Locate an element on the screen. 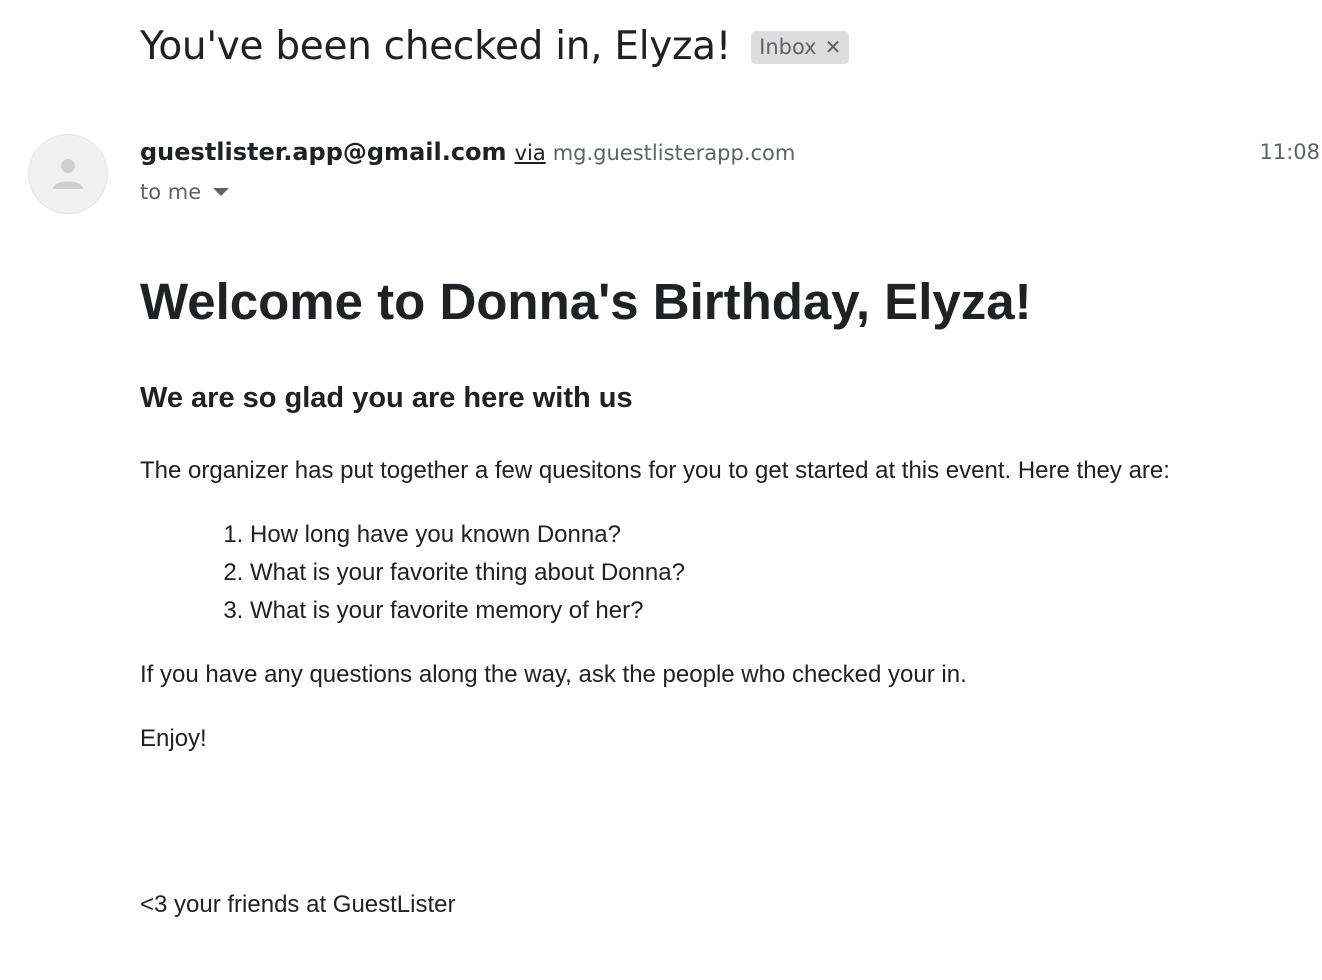 The height and width of the screenshot is (980, 1322). inbox-label-chip: Inbox ✕ is located at coordinates (800, 47).